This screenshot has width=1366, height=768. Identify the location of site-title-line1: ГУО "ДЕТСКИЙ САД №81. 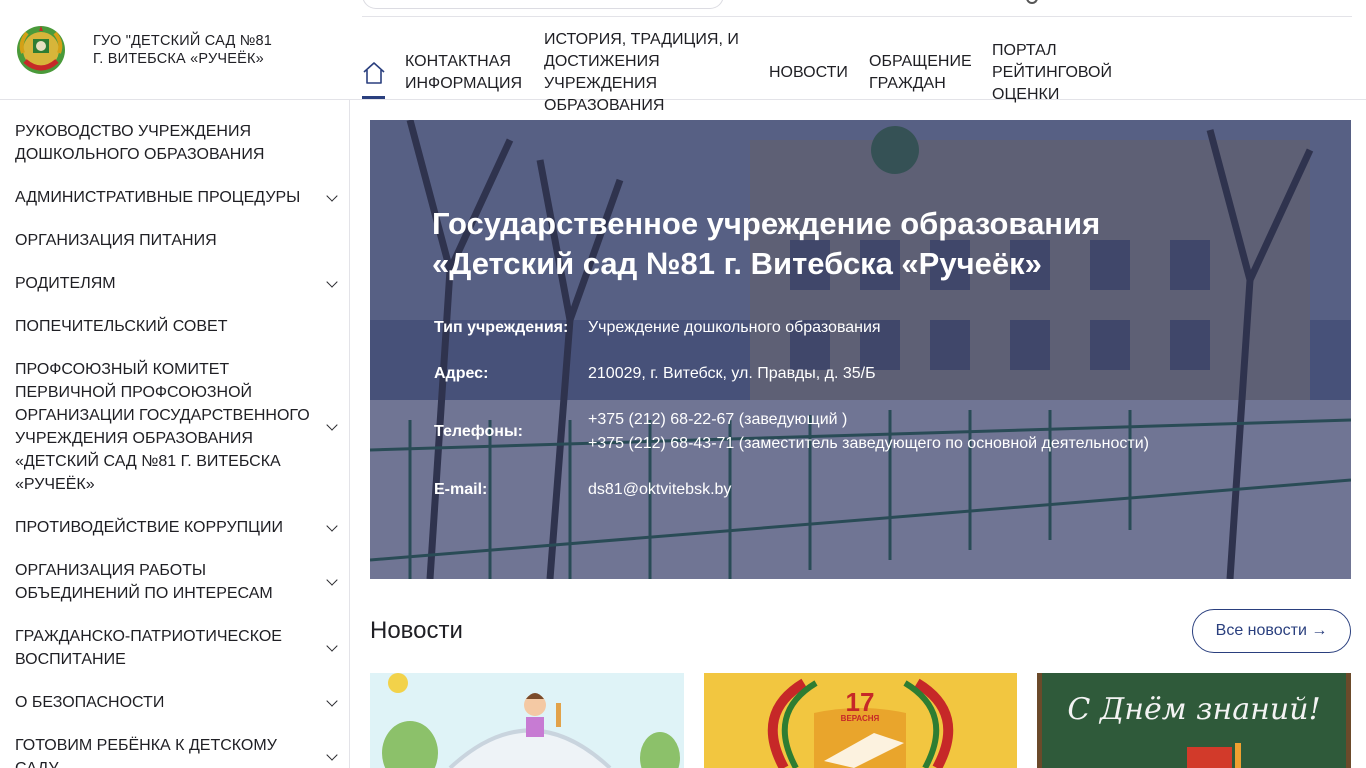
(183, 41).